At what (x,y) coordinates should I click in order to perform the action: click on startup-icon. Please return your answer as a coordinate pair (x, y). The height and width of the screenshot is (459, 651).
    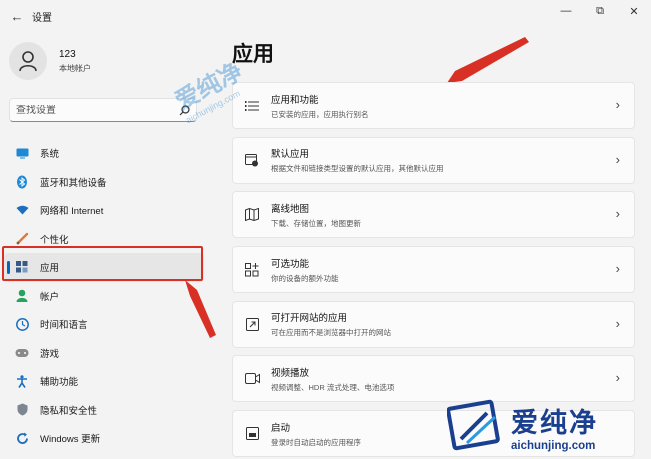
    Looking at the image, I should click on (252, 434).